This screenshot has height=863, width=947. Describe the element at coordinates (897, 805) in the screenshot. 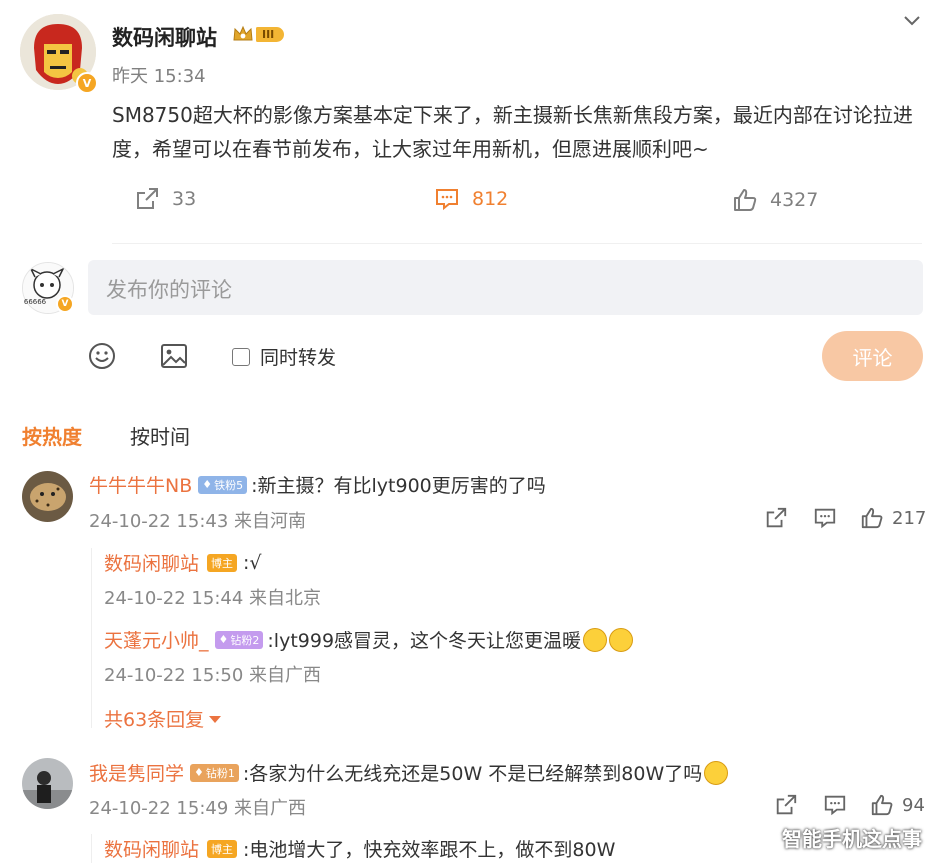

I see `comment-like-button: 94` at that location.